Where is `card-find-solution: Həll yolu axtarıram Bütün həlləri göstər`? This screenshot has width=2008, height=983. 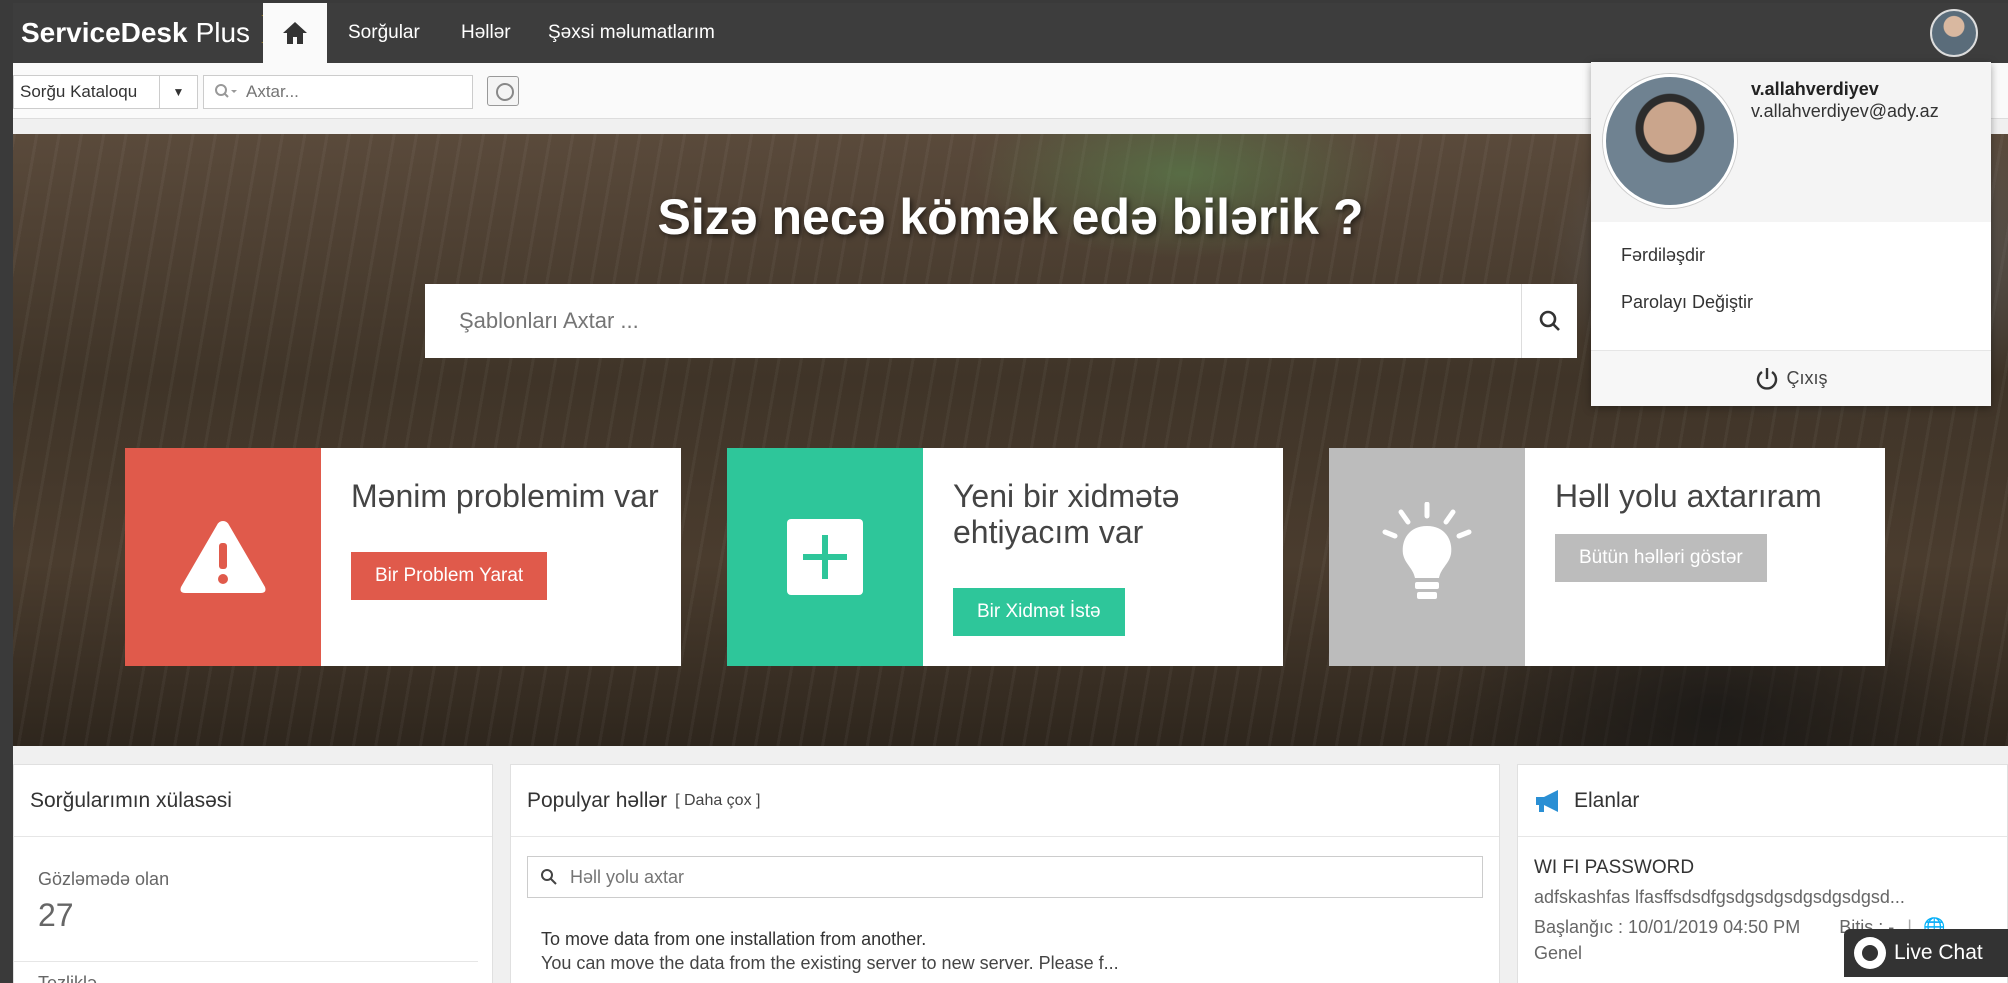 card-find-solution: Həll yolu axtarıram Bütün həlləri göstər is located at coordinates (1607, 557).